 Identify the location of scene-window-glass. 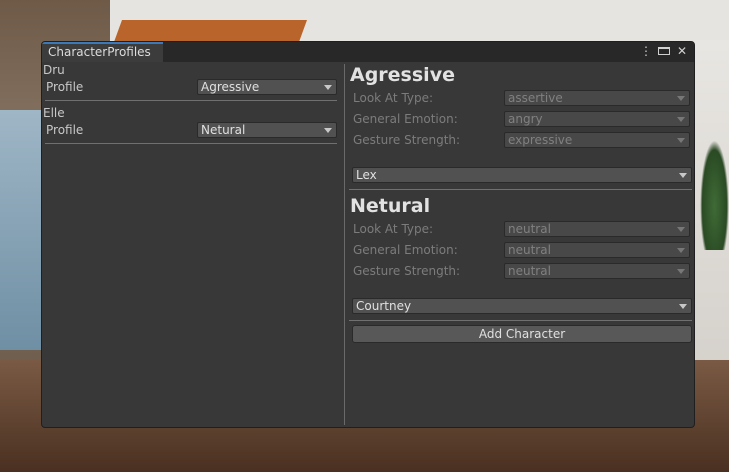
(22, 230).